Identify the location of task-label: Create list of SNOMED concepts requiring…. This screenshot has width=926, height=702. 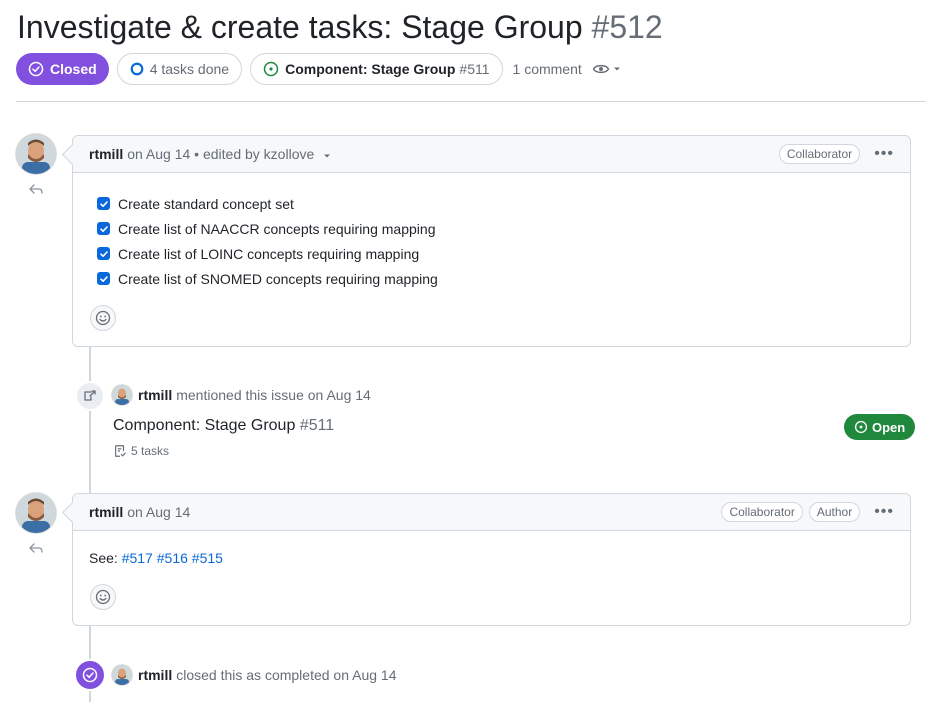
(278, 278).